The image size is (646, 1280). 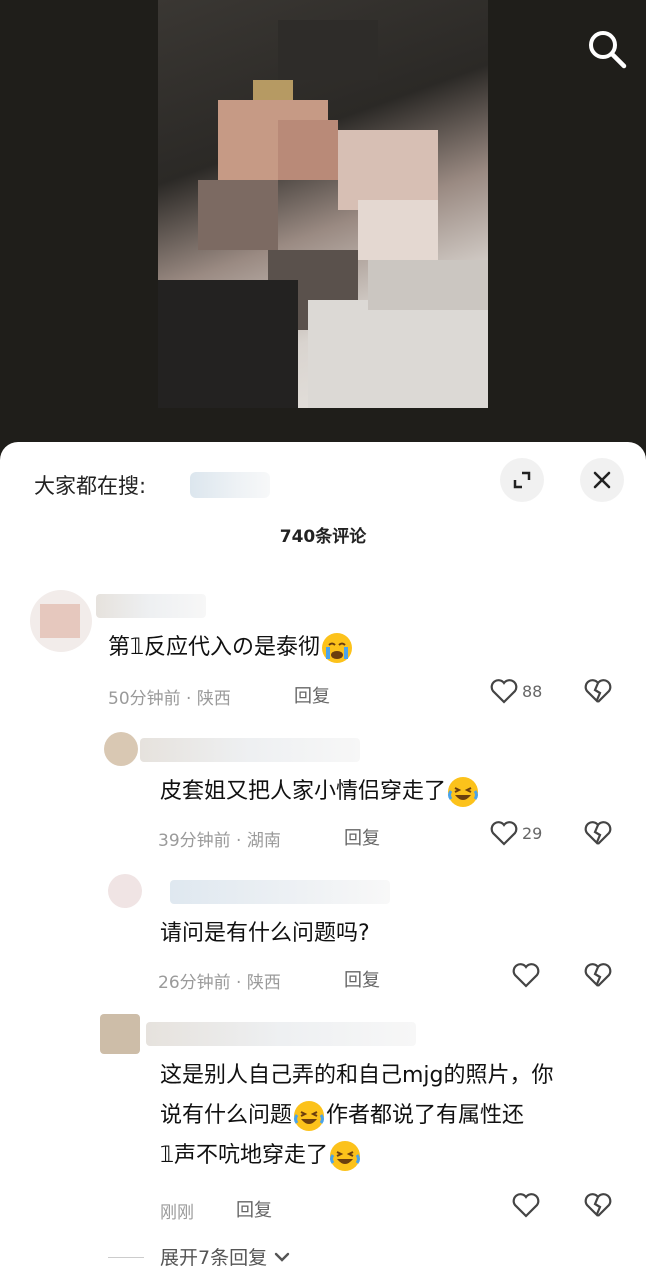 What do you see at coordinates (231, 648) in the screenshot?
I see `comment-text: 第𝟙反应代入の是泰彻` at bounding box center [231, 648].